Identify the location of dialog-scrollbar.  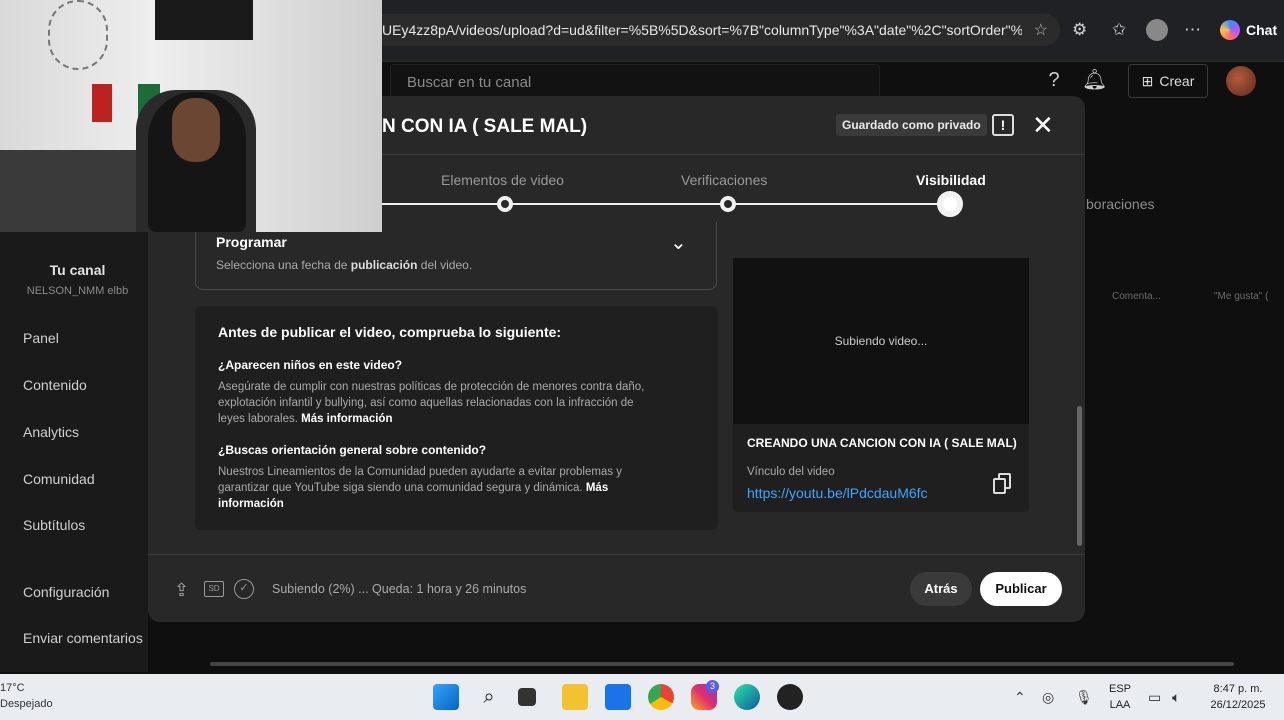
(1079, 476).